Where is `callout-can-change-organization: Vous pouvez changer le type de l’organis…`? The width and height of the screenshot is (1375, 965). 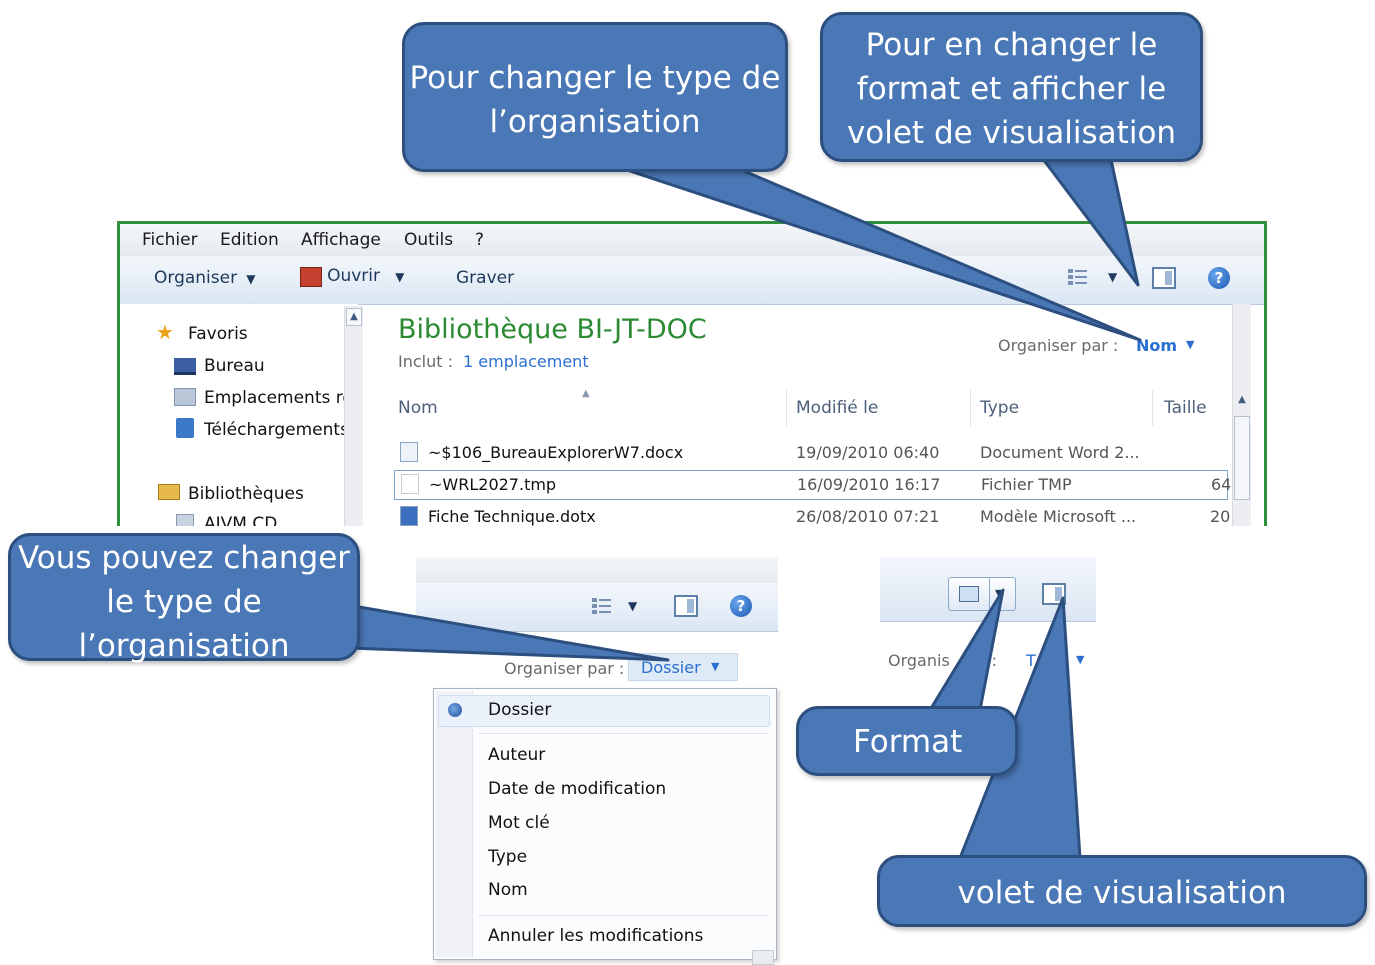
callout-can-change-organization: Vous pouvez changer le type de l’organis… is located at coordinates (184, 598).